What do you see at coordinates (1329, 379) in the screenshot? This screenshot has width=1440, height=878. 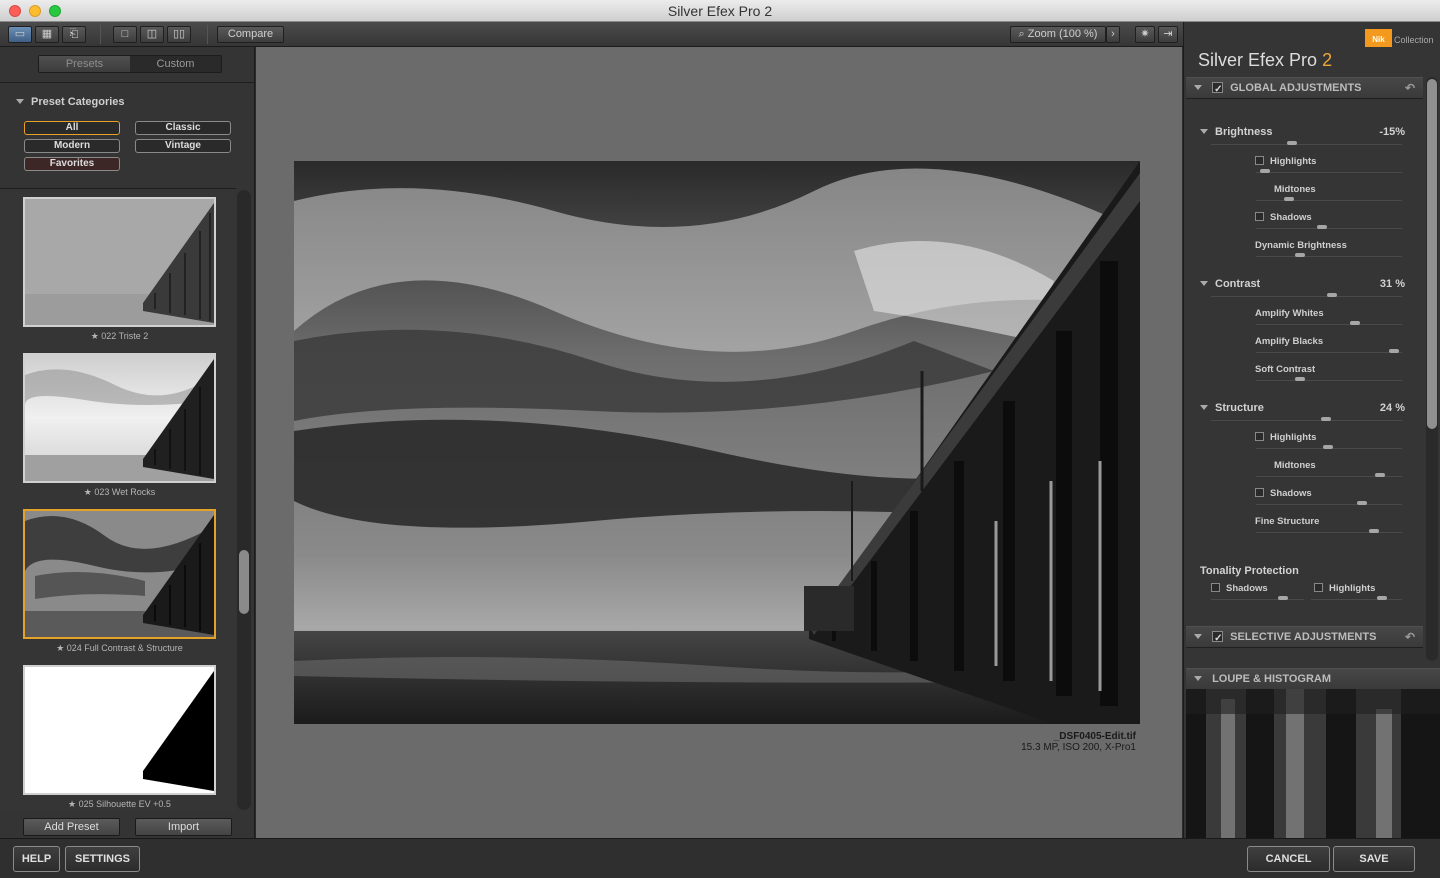 I see `soft-contrast-slider` at bounding box center [1329, 379].